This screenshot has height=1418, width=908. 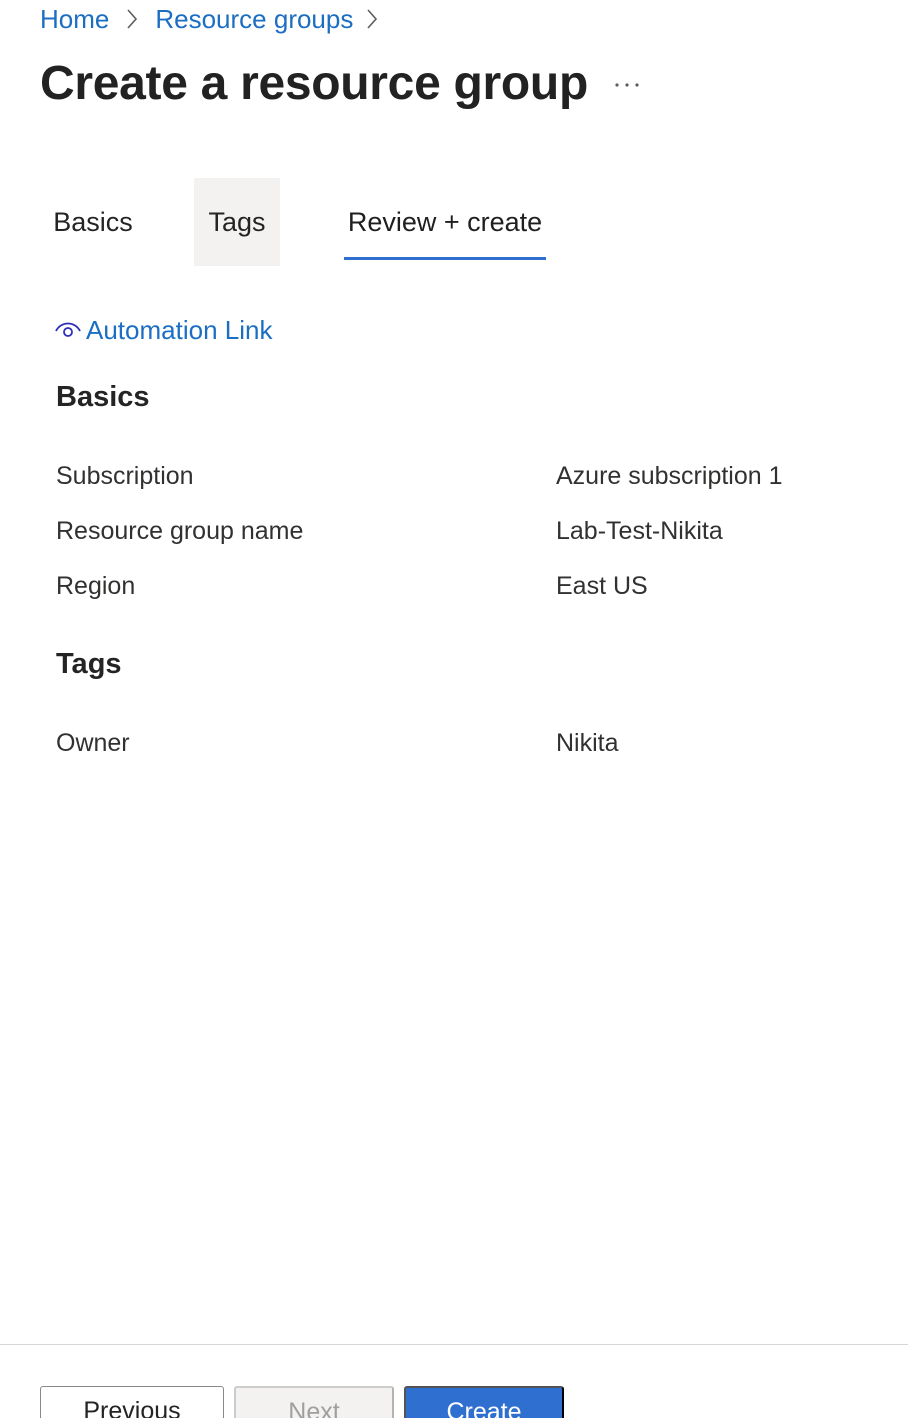 What do you see at coordinates (89, 664) in the screenshot?
I see `tags-section-heading: Tags` at bounding box center [89, 664].